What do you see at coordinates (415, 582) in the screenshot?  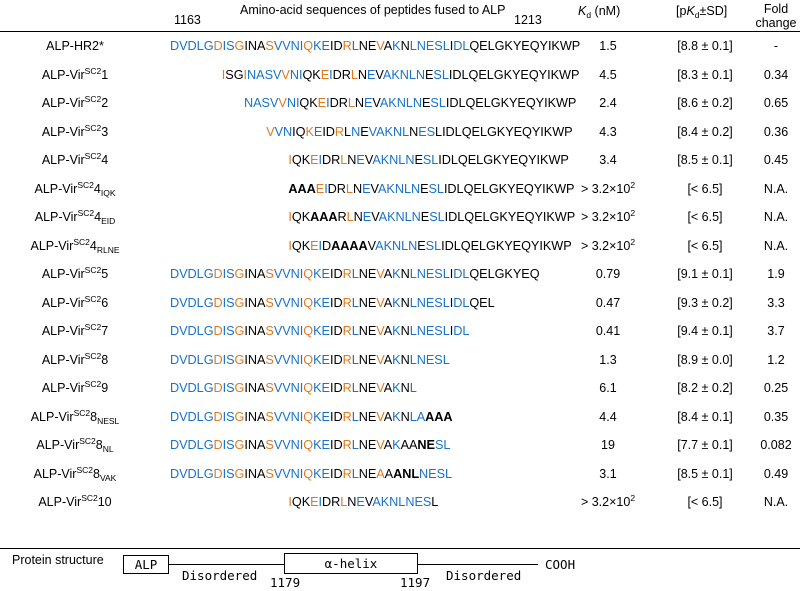 I see `helix-end-number: 1197` at bounding box center [415, 582].